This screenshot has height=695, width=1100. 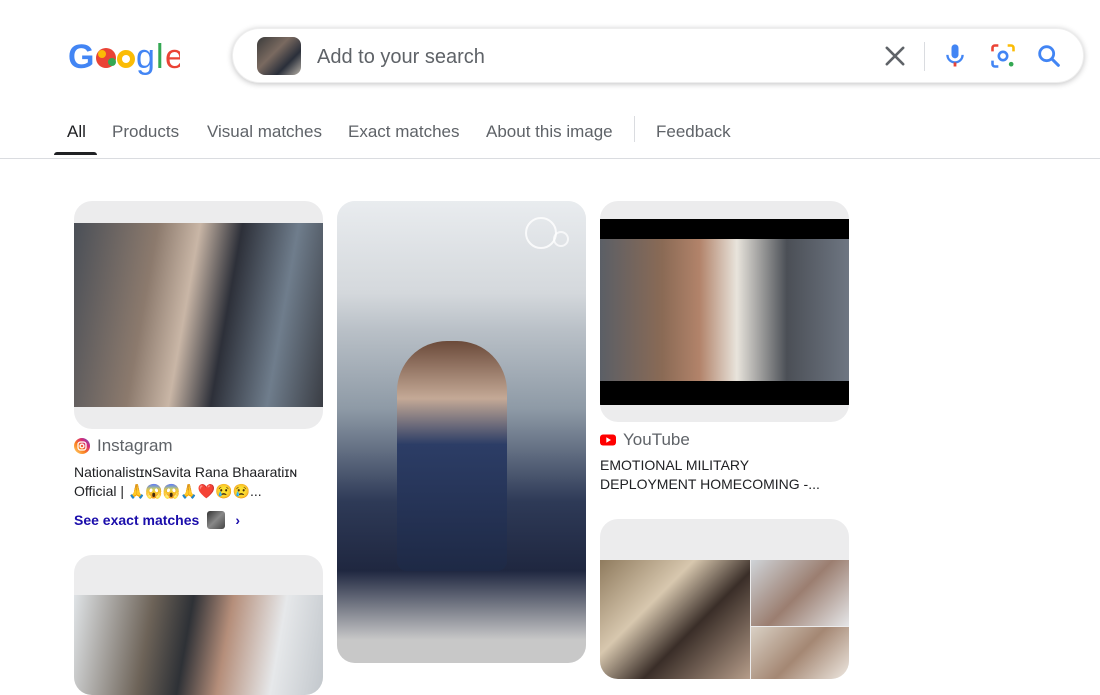 What do you see at coordinates (135, 445) in the screenshot?
I see `result-source-name: Instagram` at bounding box center [135, 445].